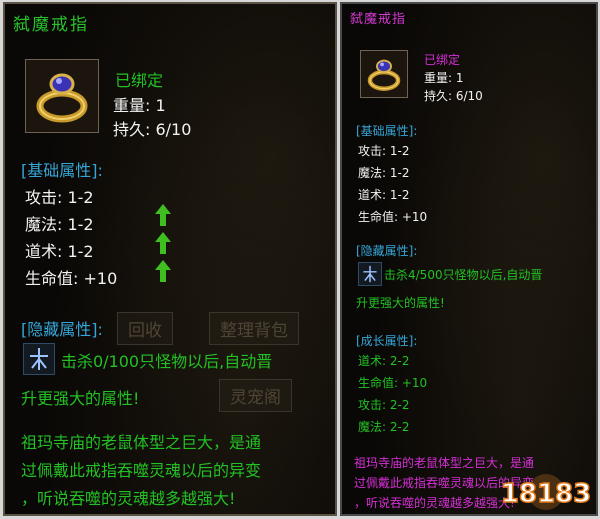 The height and width of the screenshot is (519, 600). I want to click on 18183-logo-icon: 18183, so click(546, 492).